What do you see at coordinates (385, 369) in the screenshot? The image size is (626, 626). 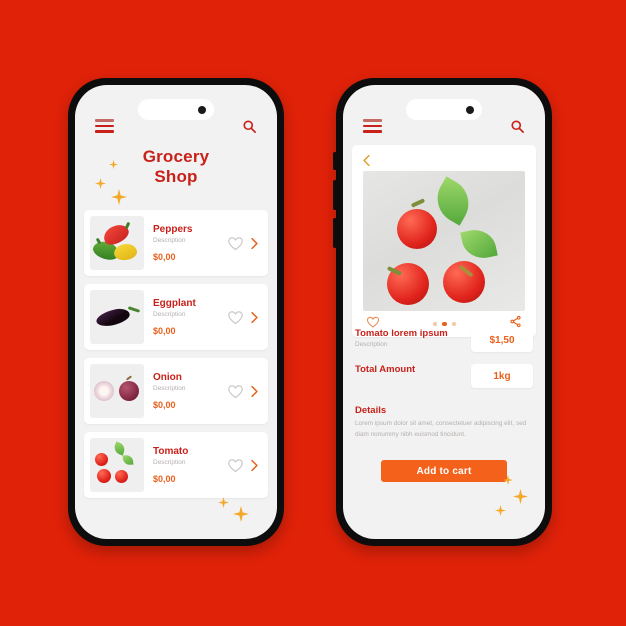 I see `total-amount-label: Total Amount` at bounding box center [385, 369].